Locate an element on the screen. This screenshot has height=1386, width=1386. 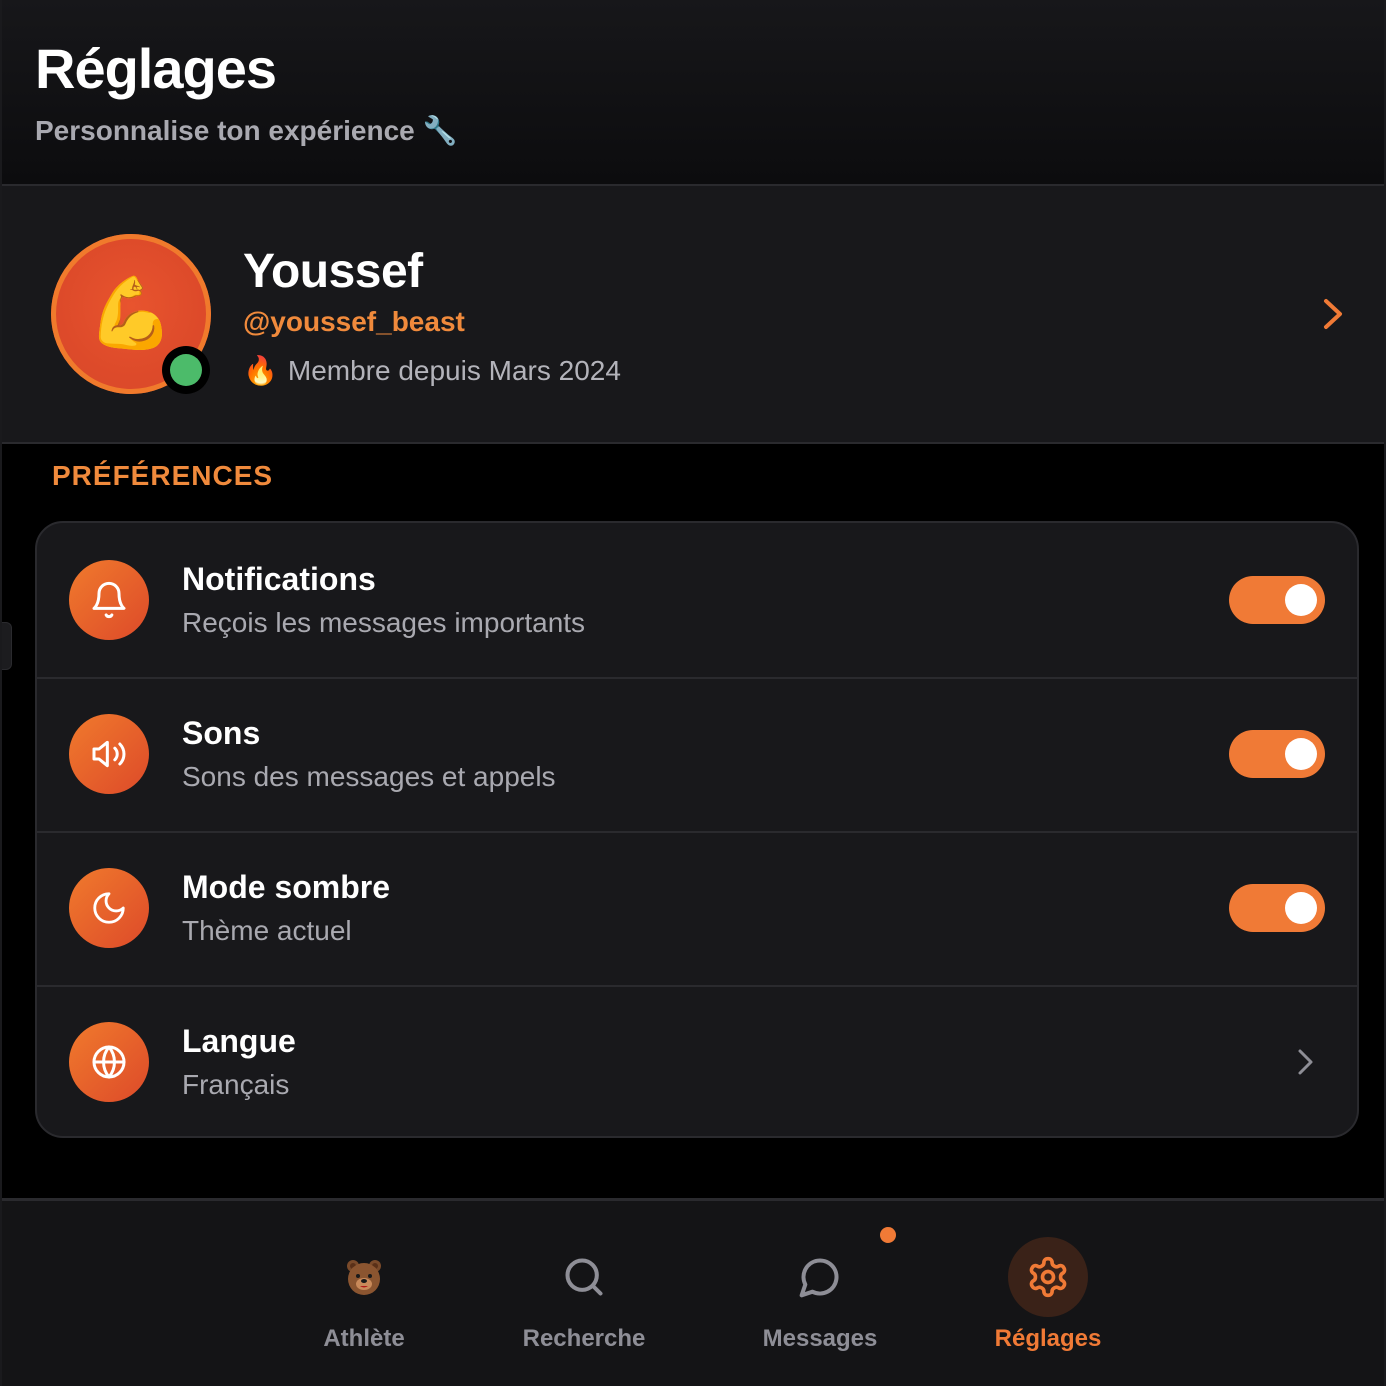
setting-row-sons: Sons Sons des messages et appels is located at coordinates (697, 755).